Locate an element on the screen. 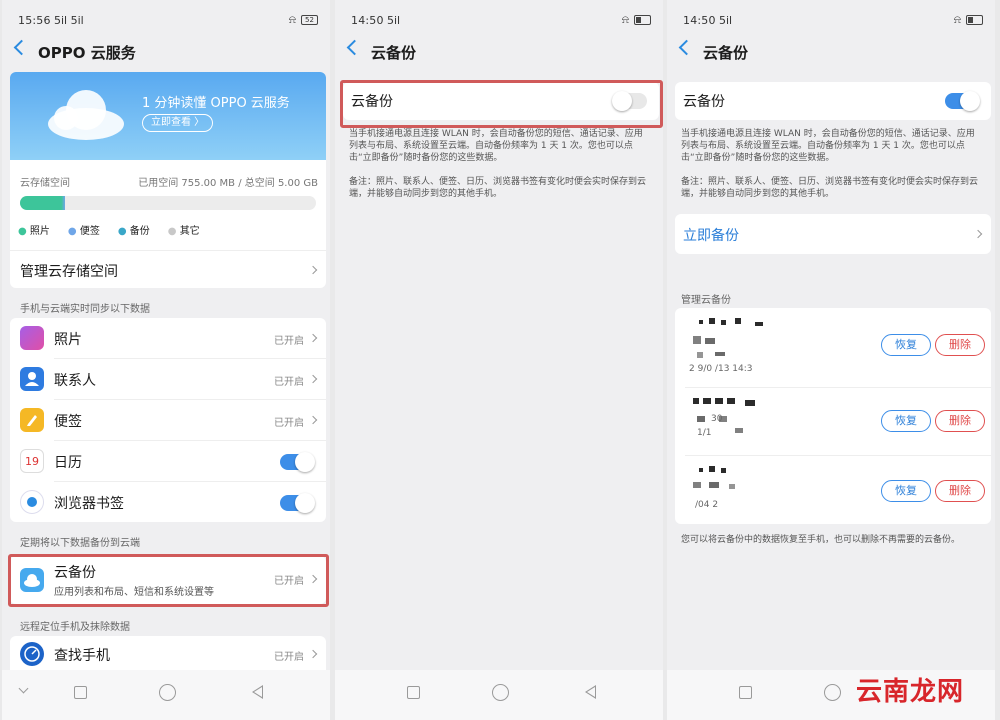 This screenshot has width=1000, height=720. section-find-title: 远程定位手机及抹除数据 is located at coordinates (75, 627).